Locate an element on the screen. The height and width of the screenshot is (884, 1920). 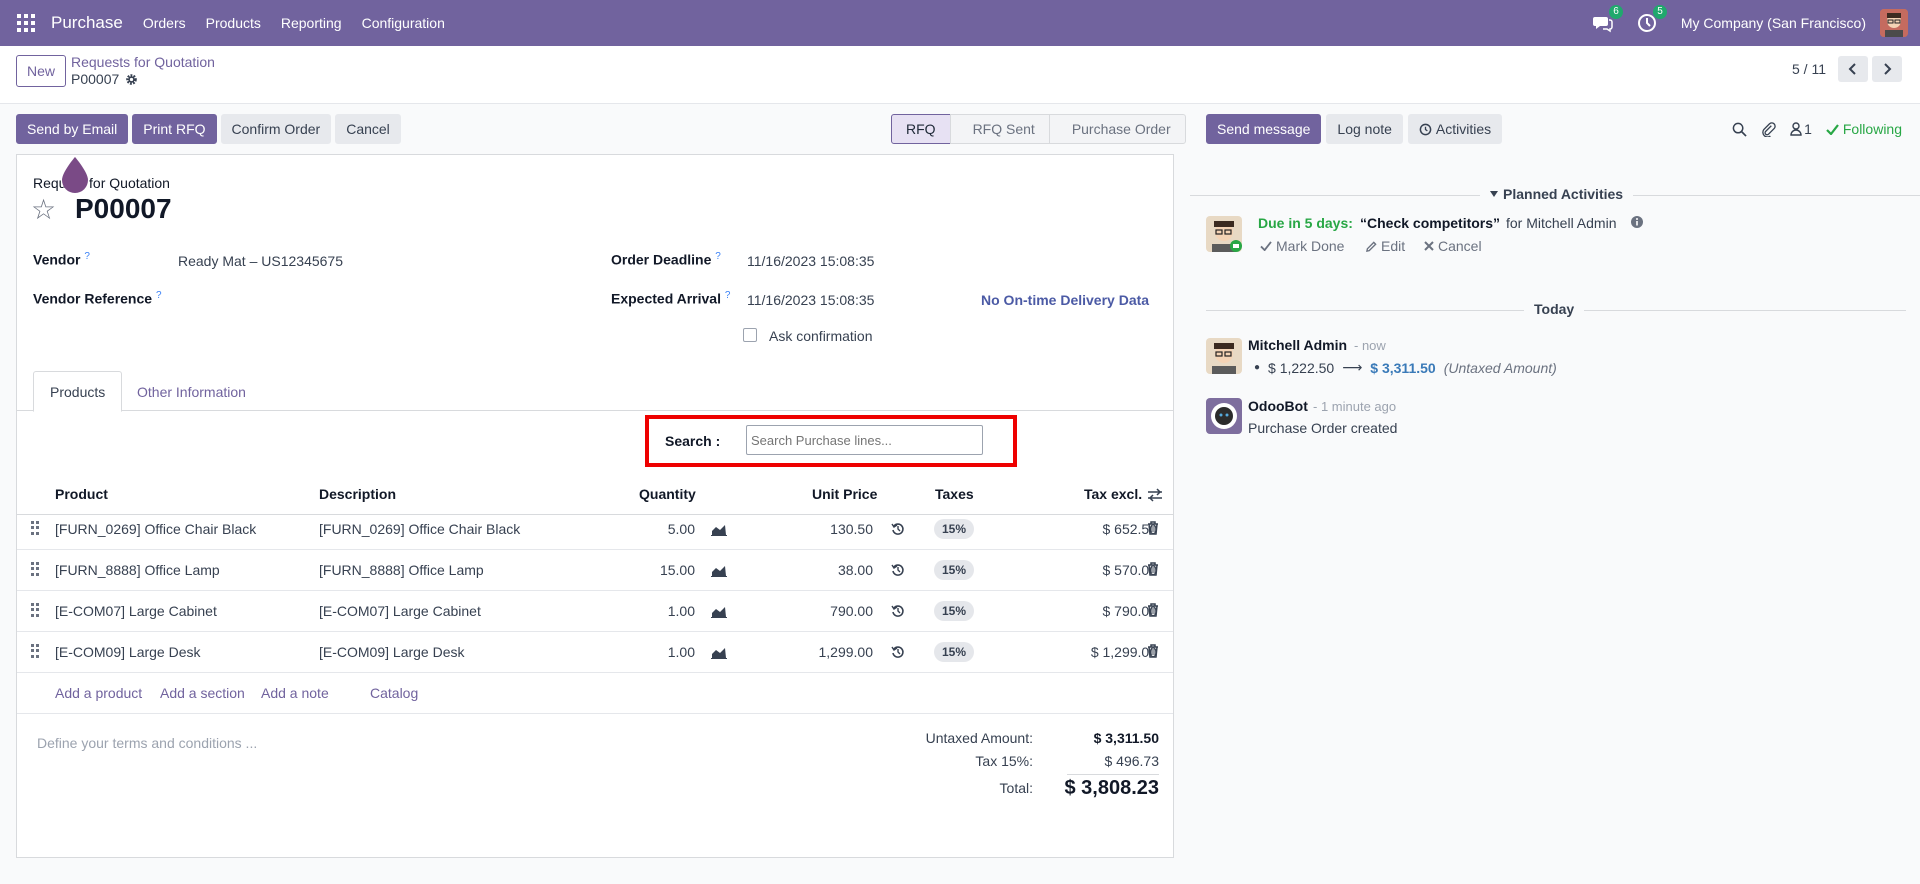
followers-button: 1 is located at coordinates (1801, 129).